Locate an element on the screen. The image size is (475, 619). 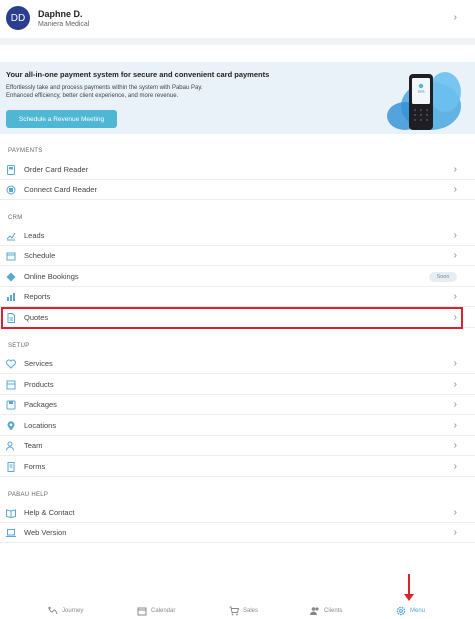
tab-journey: Journey is located at coordinates (65, 611).